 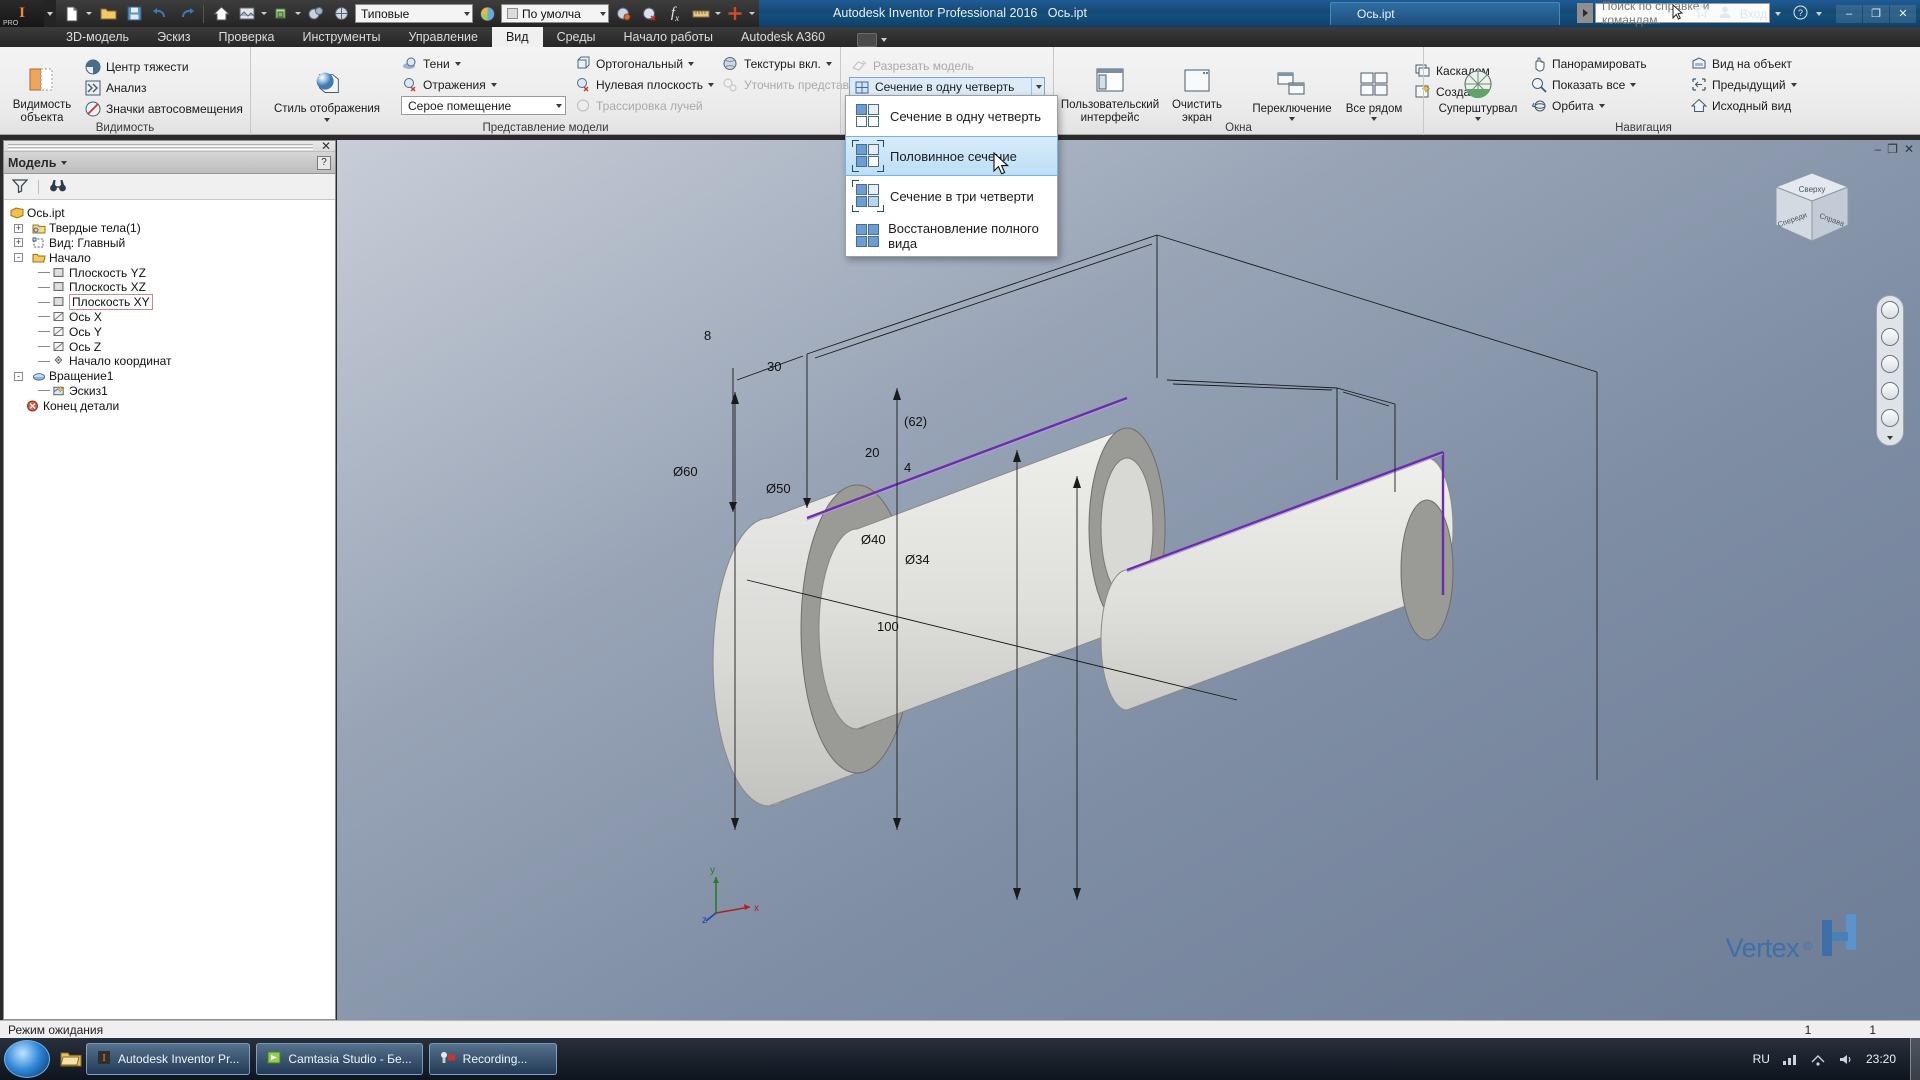 What do you see at coordinates (171, 228) in the screenshot?
I see `tree-node-solid-bodies: + Твердые тела(1)` at bounding box center [171, 228].